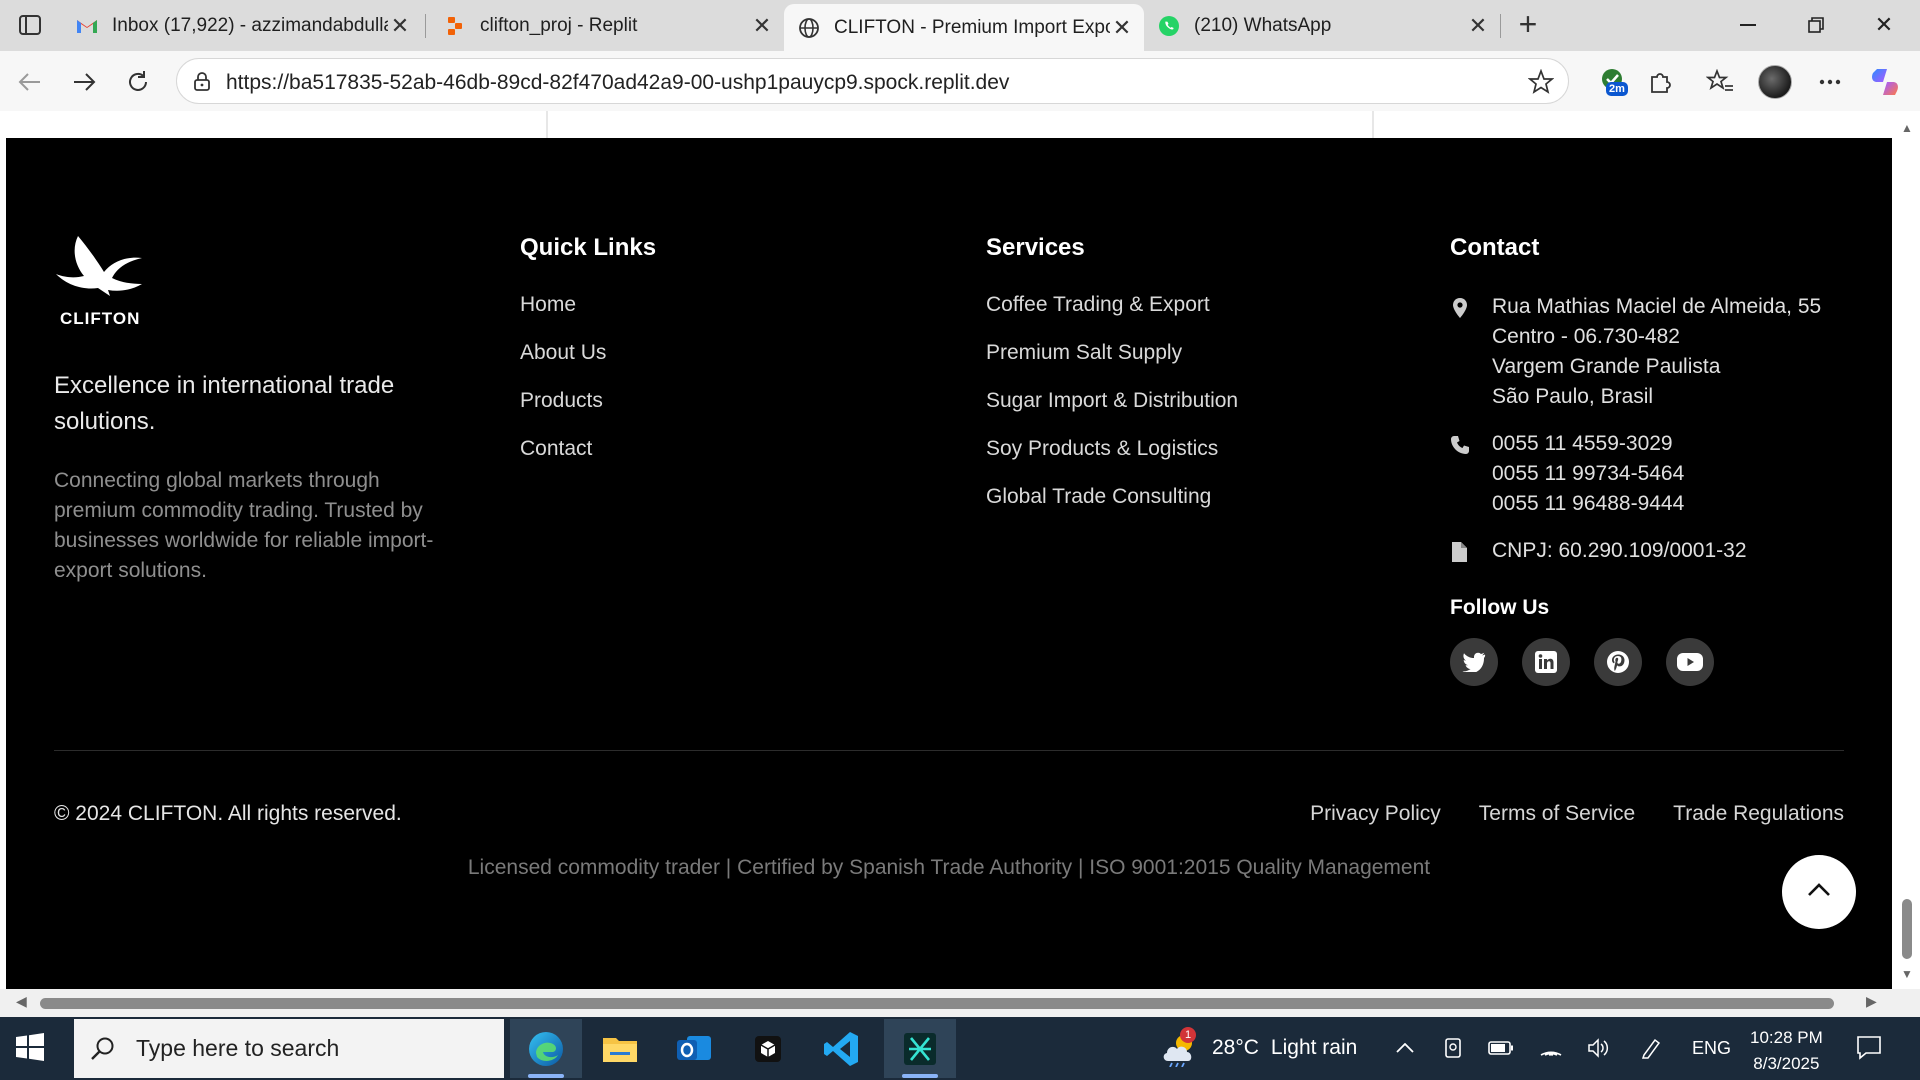  What do you see at coordinates (920, 1048) in the screenshot?
I see `taskbar-app-active` at bounding box center [920, 1048].